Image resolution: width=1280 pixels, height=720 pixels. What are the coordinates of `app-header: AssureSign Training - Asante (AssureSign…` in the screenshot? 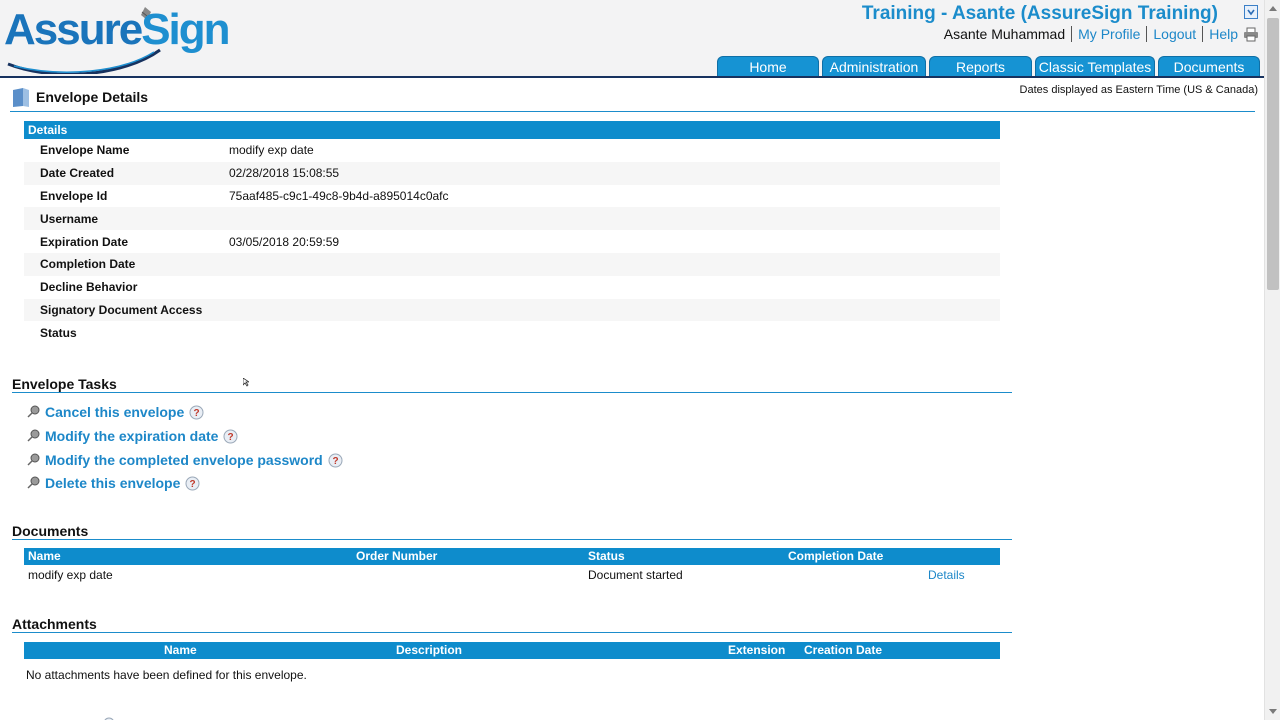 It's located at (632, 39).